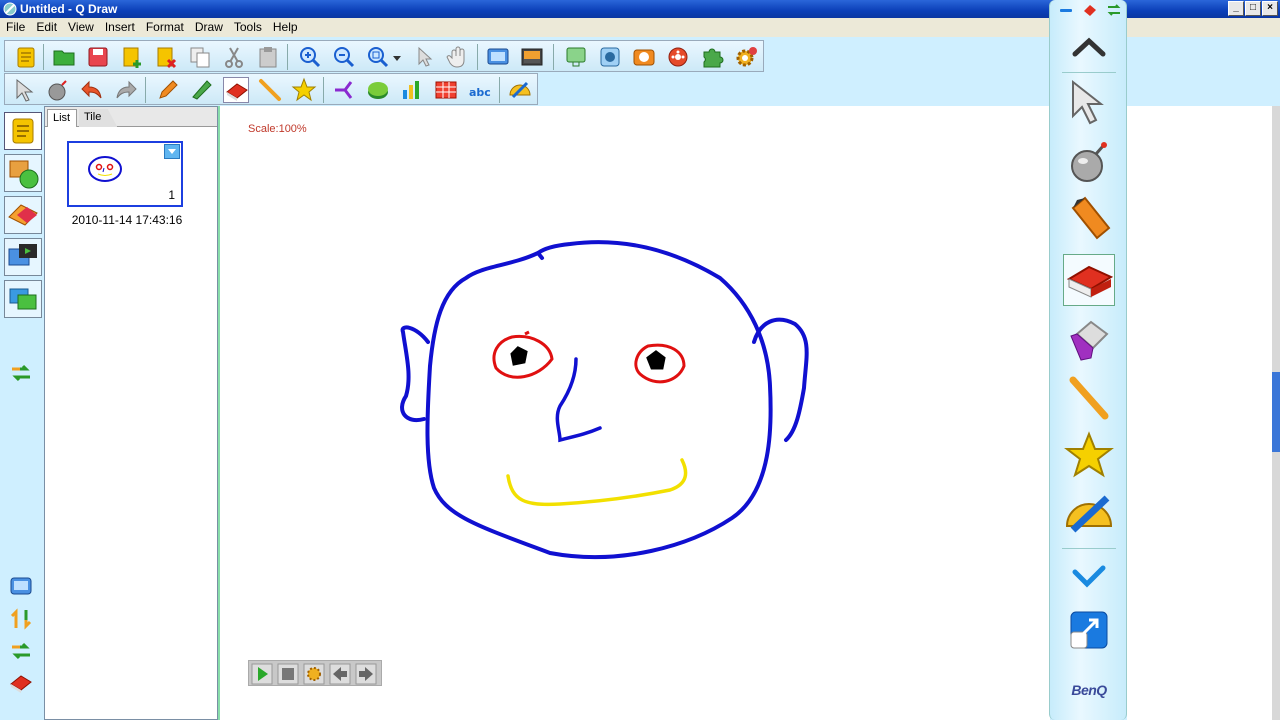  I want to click on left-rail, so click(22, 413).